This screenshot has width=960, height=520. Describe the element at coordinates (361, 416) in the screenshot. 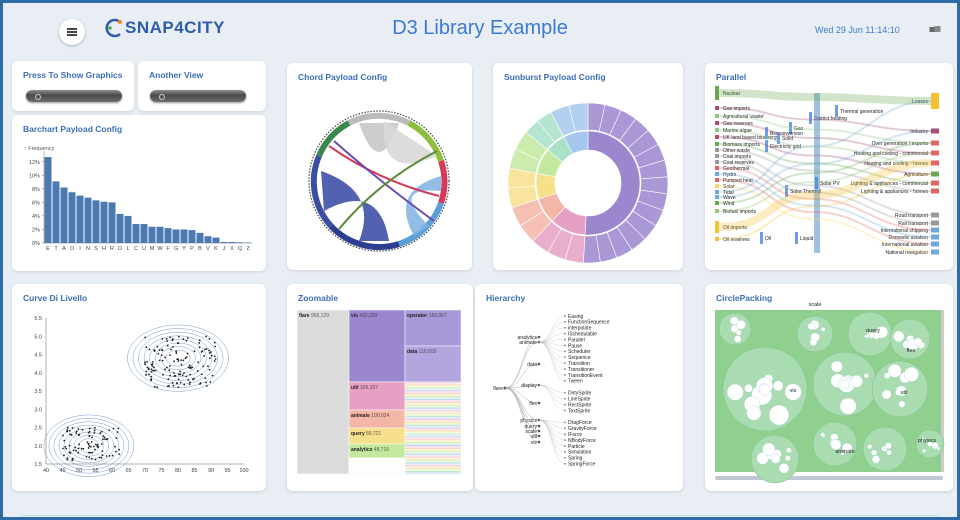

I see `icicle-label-name: animate` at that location.